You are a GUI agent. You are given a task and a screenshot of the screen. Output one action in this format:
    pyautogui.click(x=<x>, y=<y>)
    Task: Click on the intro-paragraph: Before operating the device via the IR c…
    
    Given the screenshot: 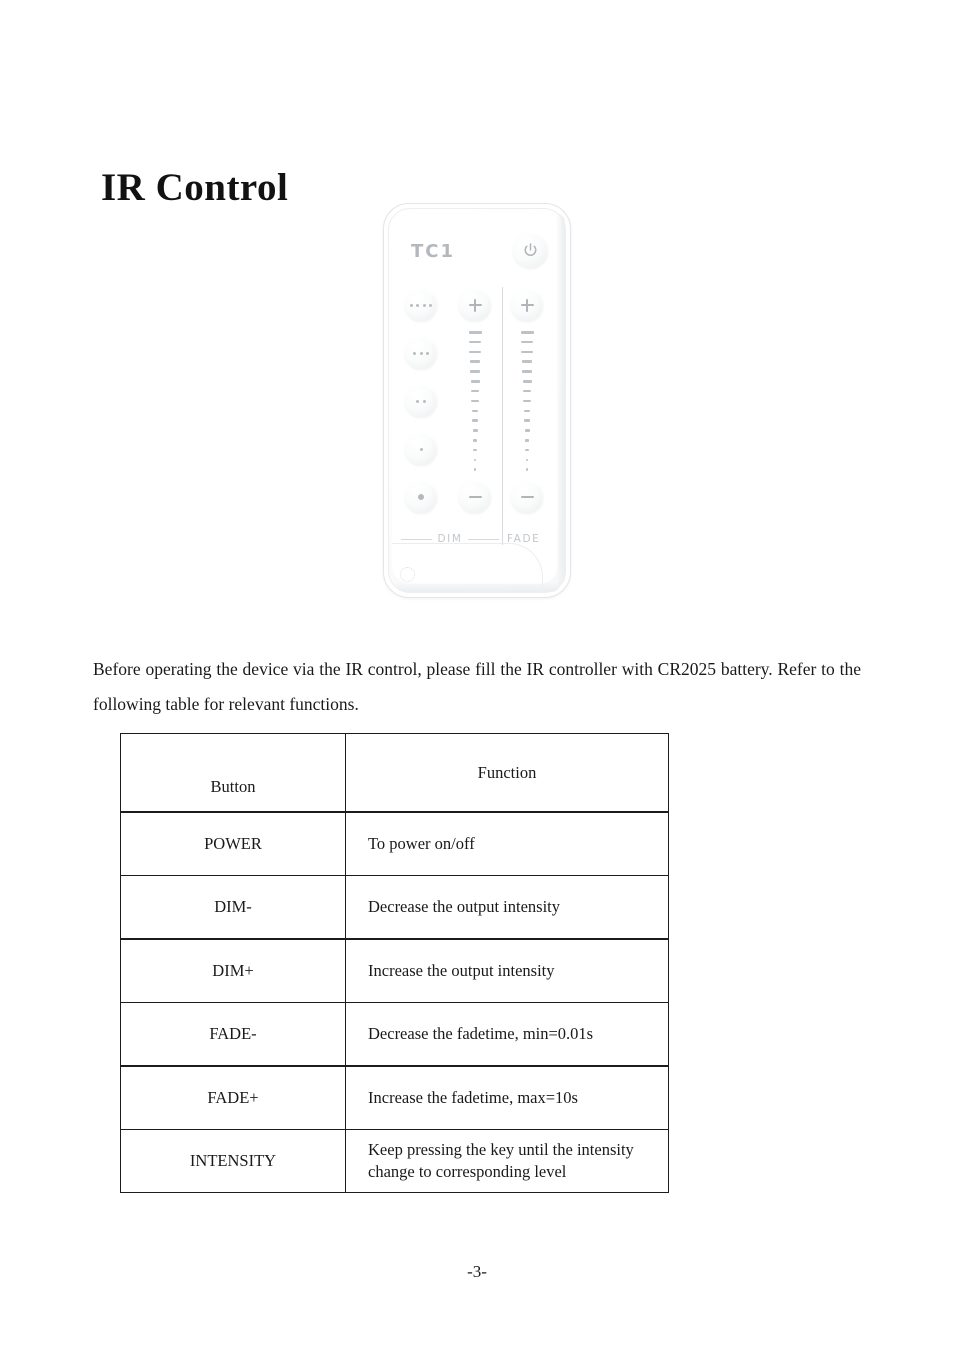 What is the action you would take?
    pyautogui.click(x=477, y=686)
    